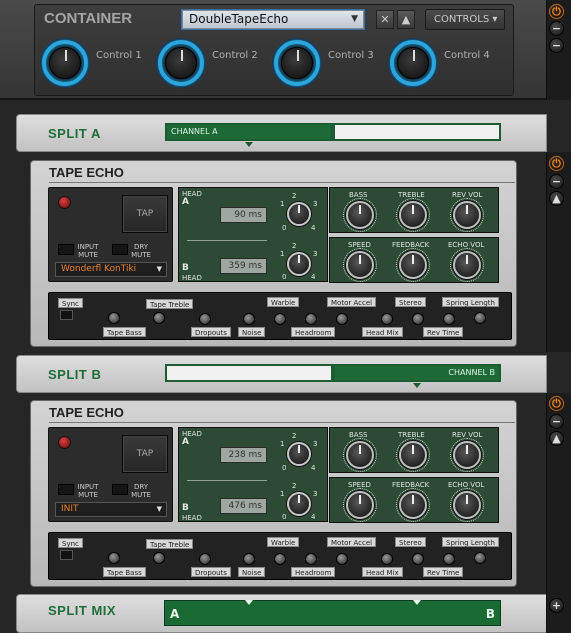 Image resolution: width=571 pixels, height=633 pixels. I want to click on channel-b-selector: CHANNEL B, so click(417, 373).